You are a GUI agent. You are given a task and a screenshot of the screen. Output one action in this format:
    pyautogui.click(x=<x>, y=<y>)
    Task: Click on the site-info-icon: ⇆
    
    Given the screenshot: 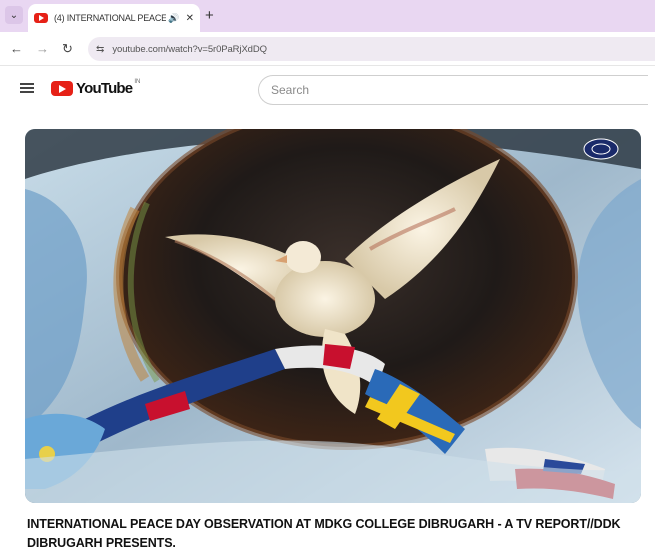 What is the action you would take?
    pyautogui.click(x=100, y=49)
    